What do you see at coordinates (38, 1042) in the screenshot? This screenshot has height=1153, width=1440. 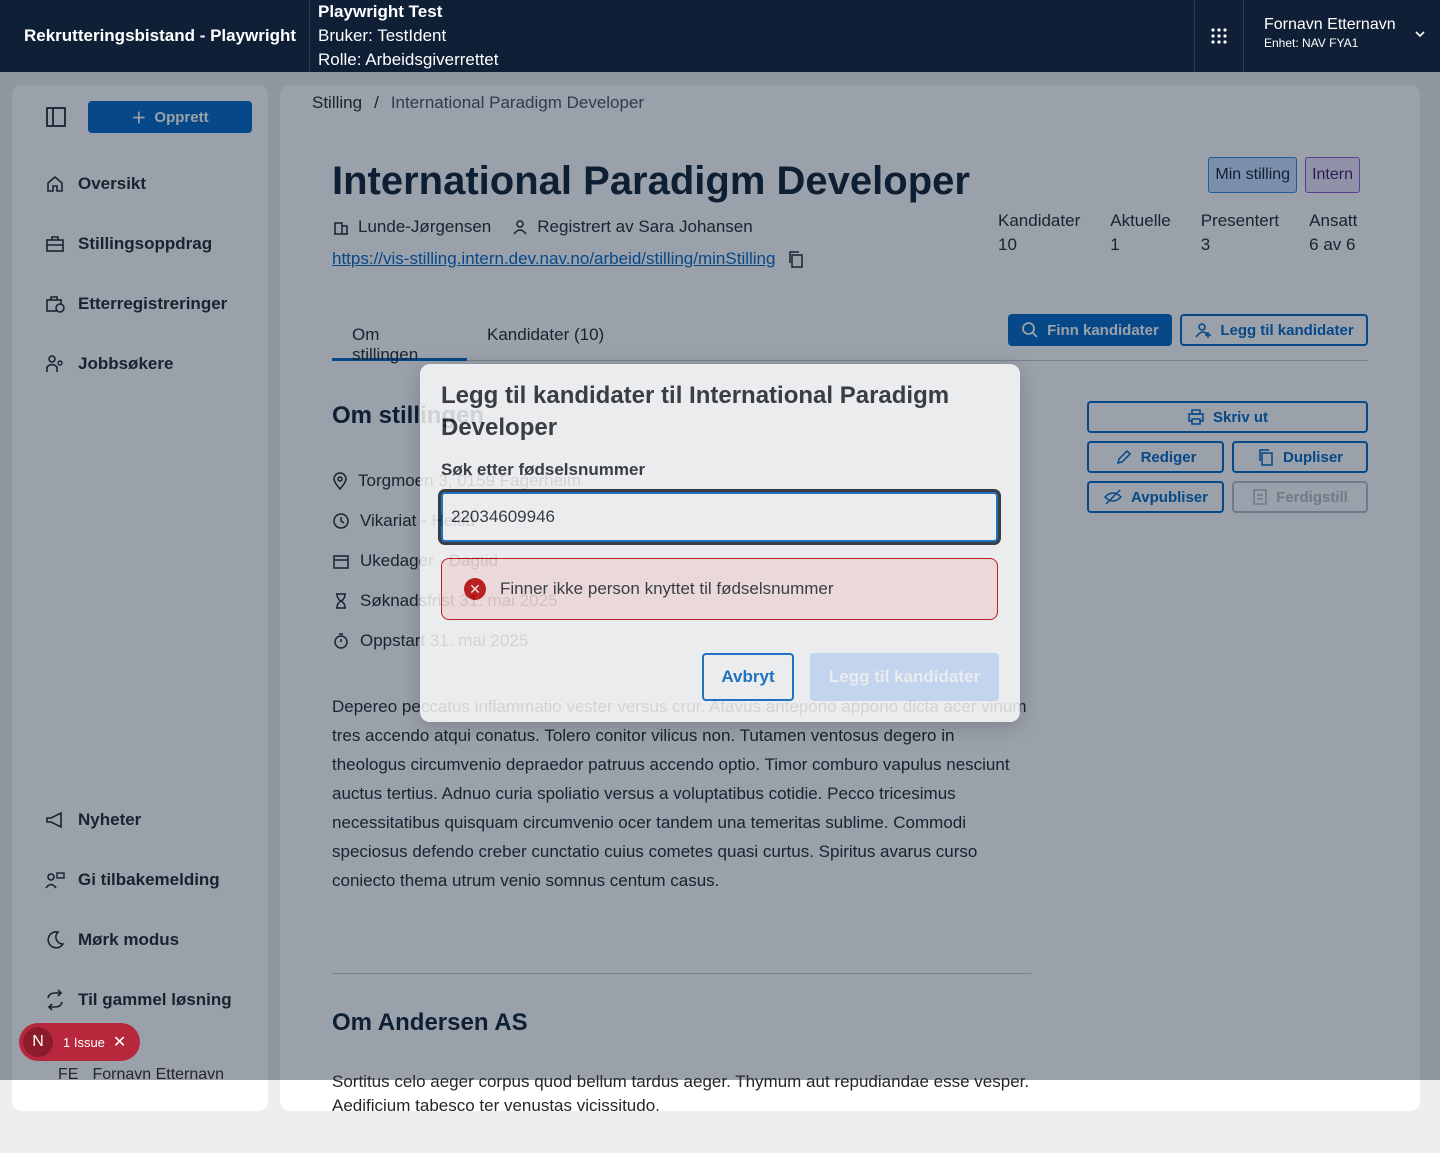 I see `dev-logo-icon: N` at bounding box center [38, 1042].